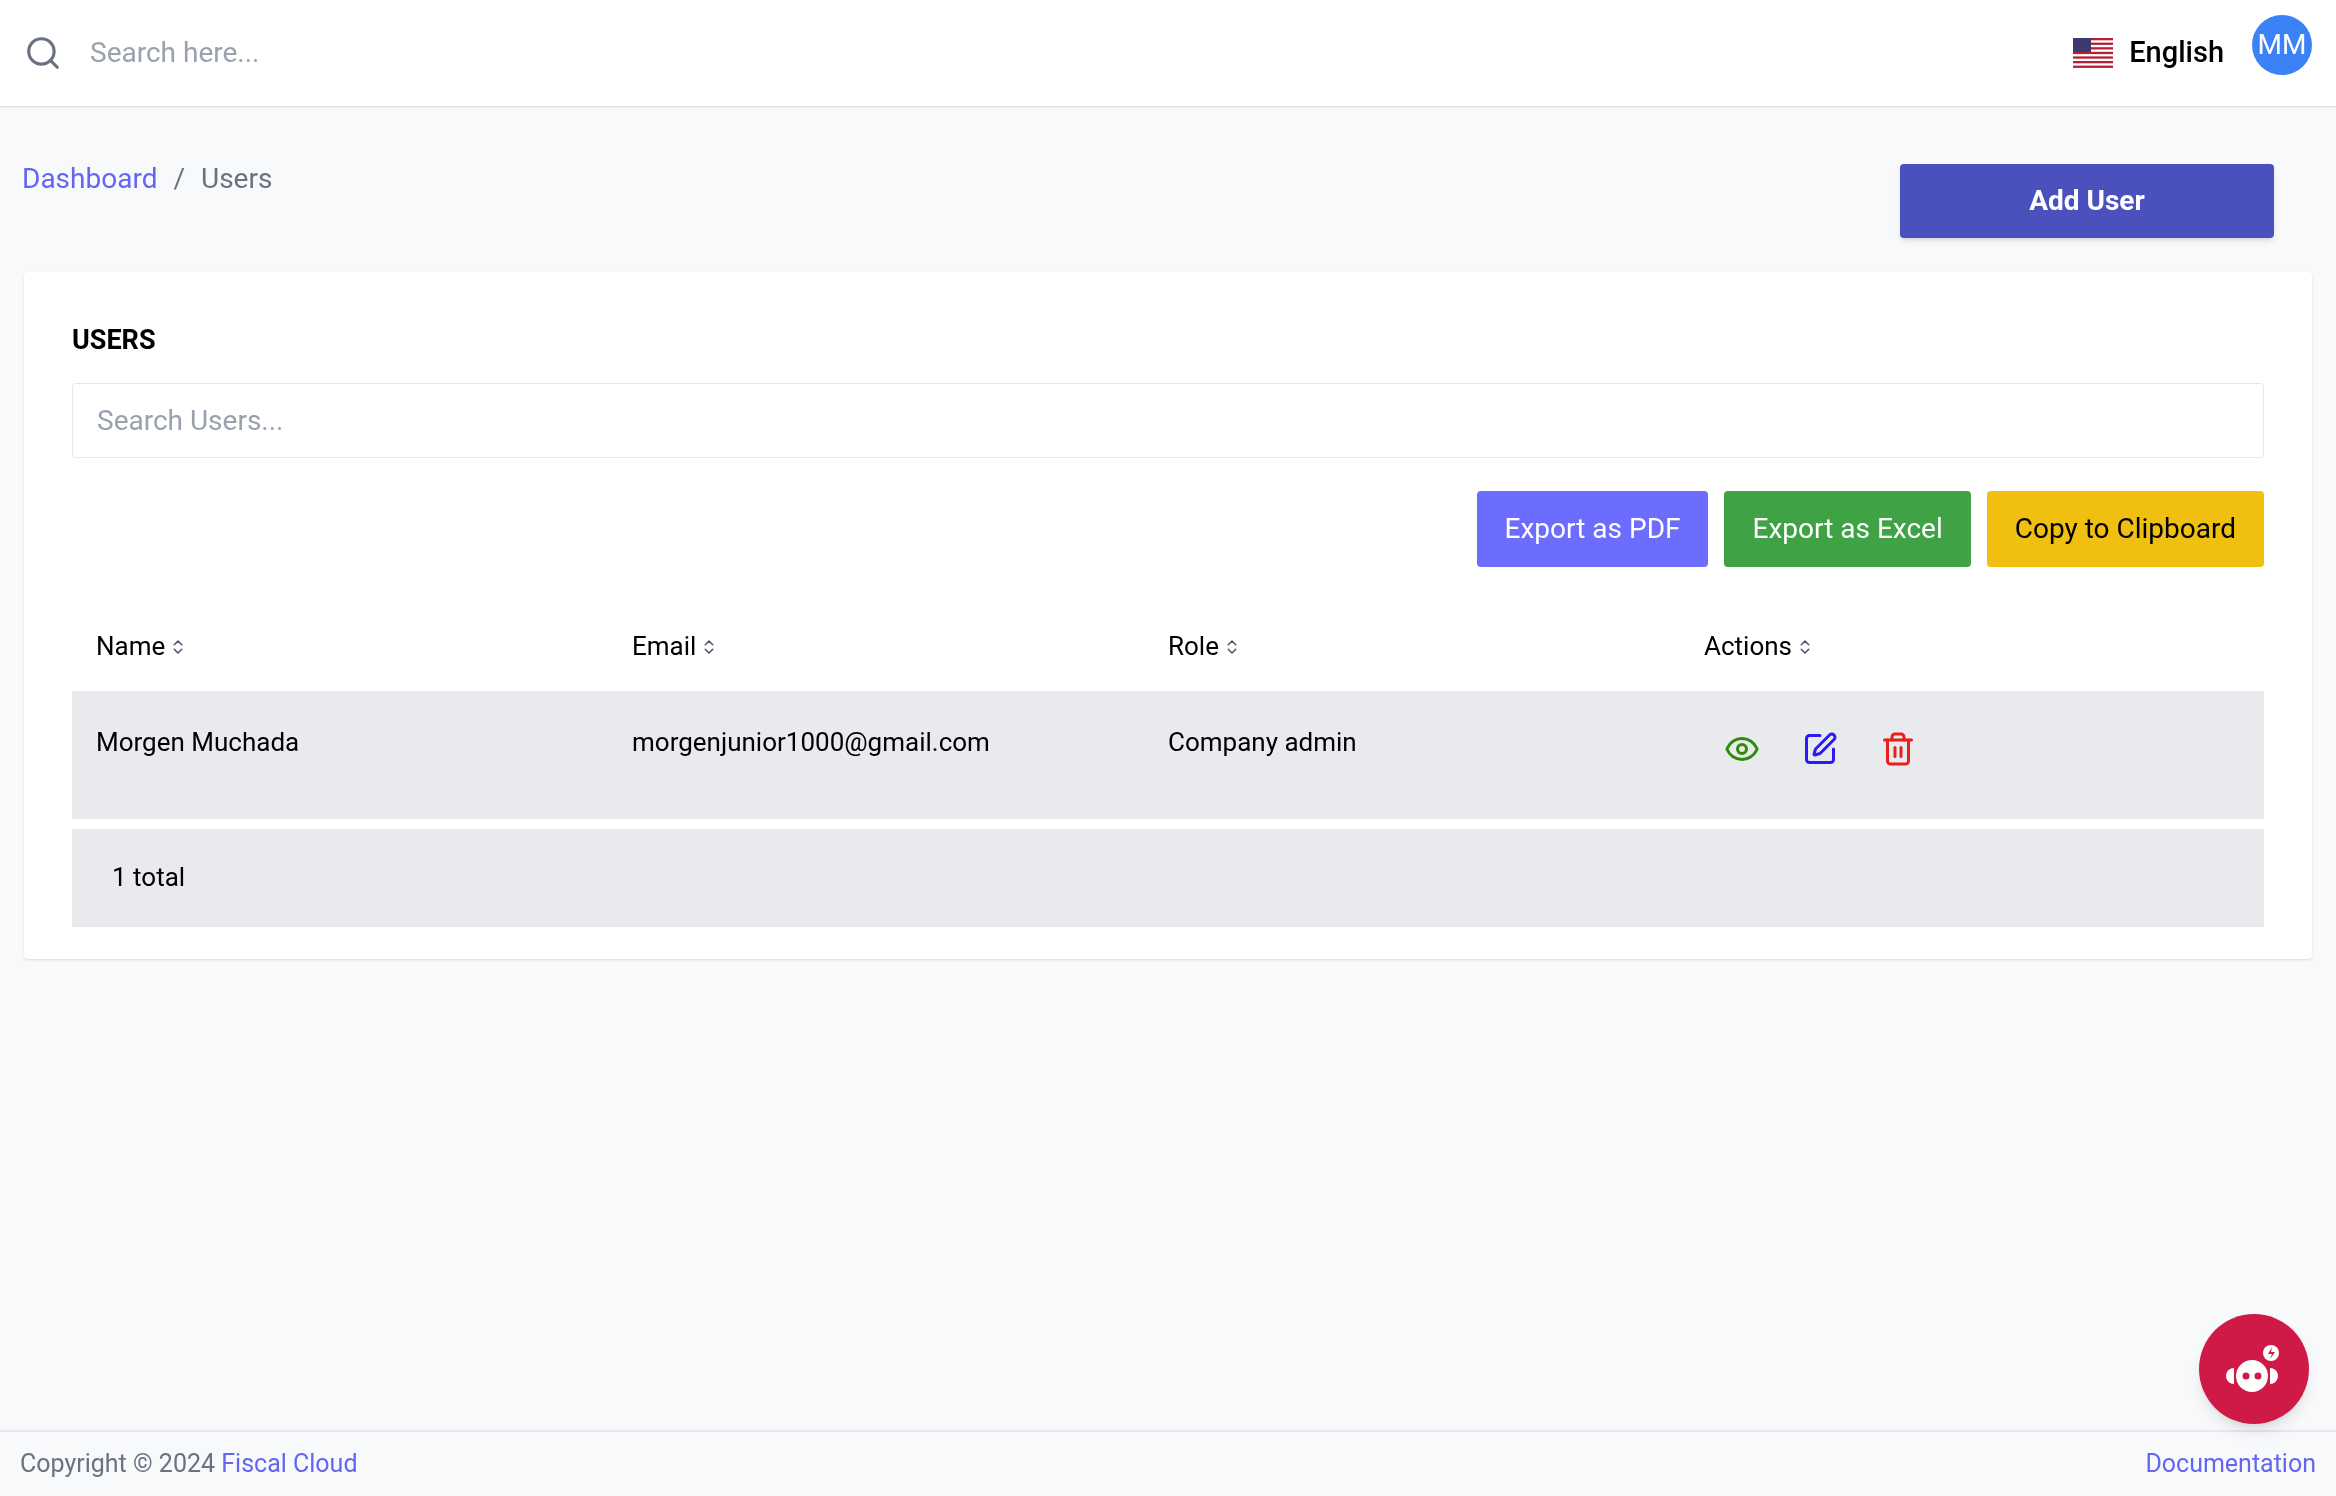 The image size is (2336, 1496). Describe the element at coordinates (2176, 53) in the screenshot. I see `language-label: English` at that location.